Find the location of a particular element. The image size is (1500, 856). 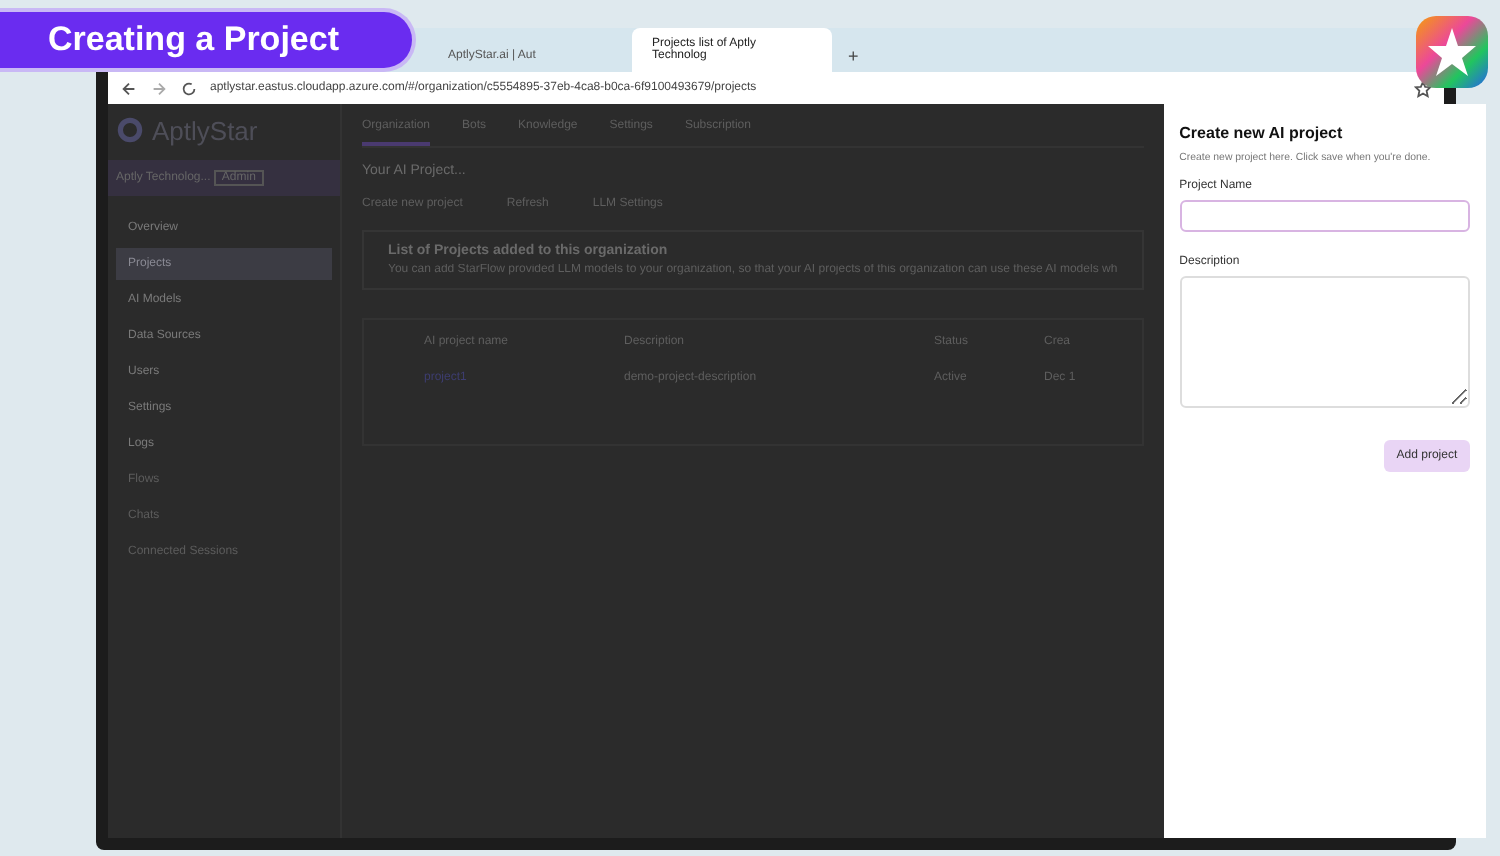

description-field is located at coordinates (1324, 342).